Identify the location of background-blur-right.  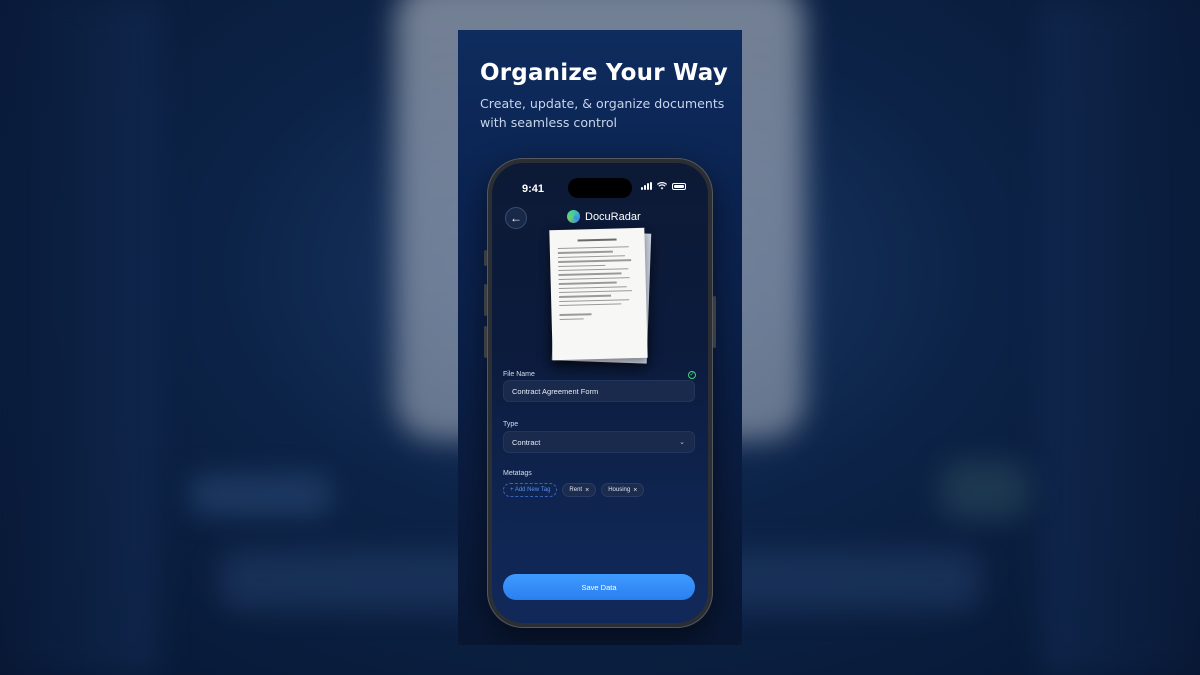
(1120, 337).